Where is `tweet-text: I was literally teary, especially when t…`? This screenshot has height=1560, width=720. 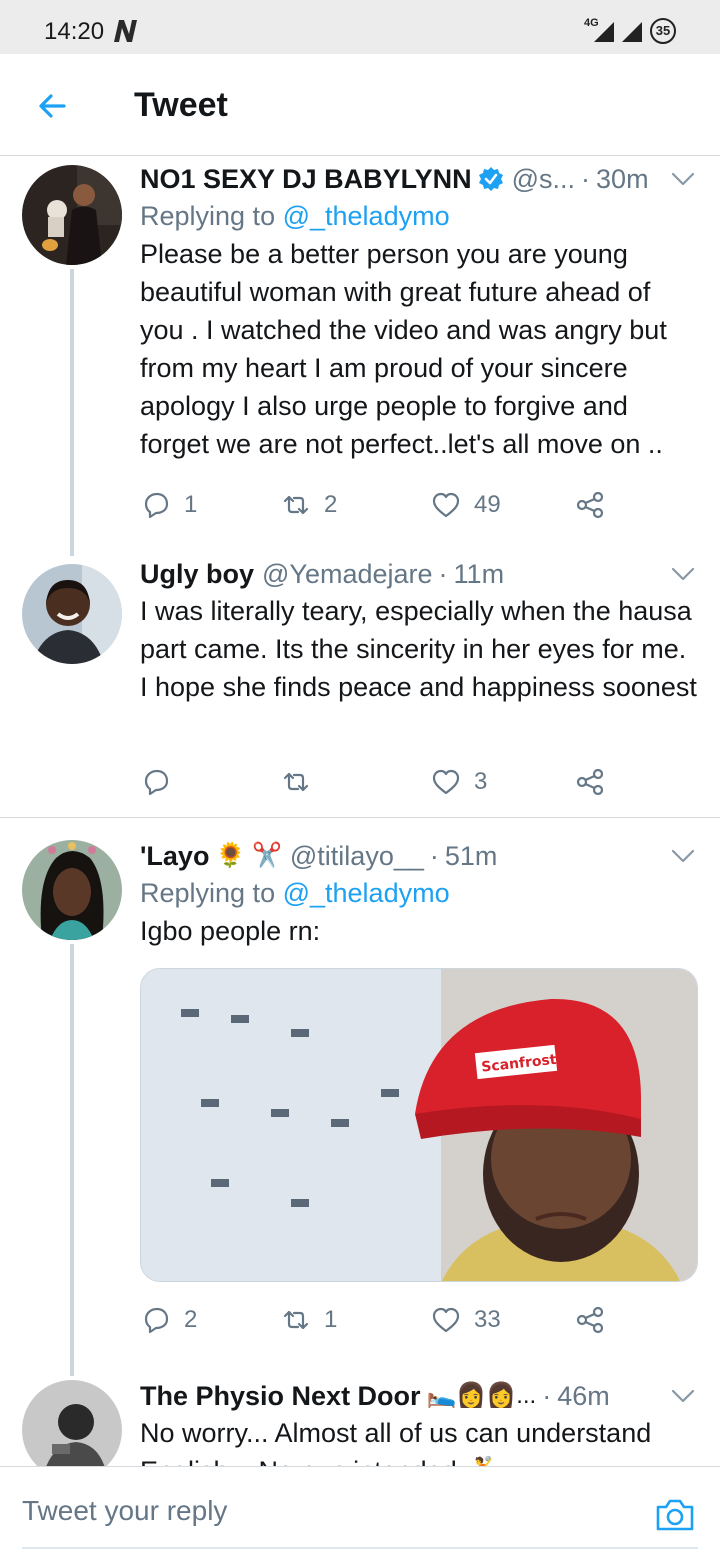 tweet-text: I was literally teary, especially when t… is located at coordinates (418, 649).